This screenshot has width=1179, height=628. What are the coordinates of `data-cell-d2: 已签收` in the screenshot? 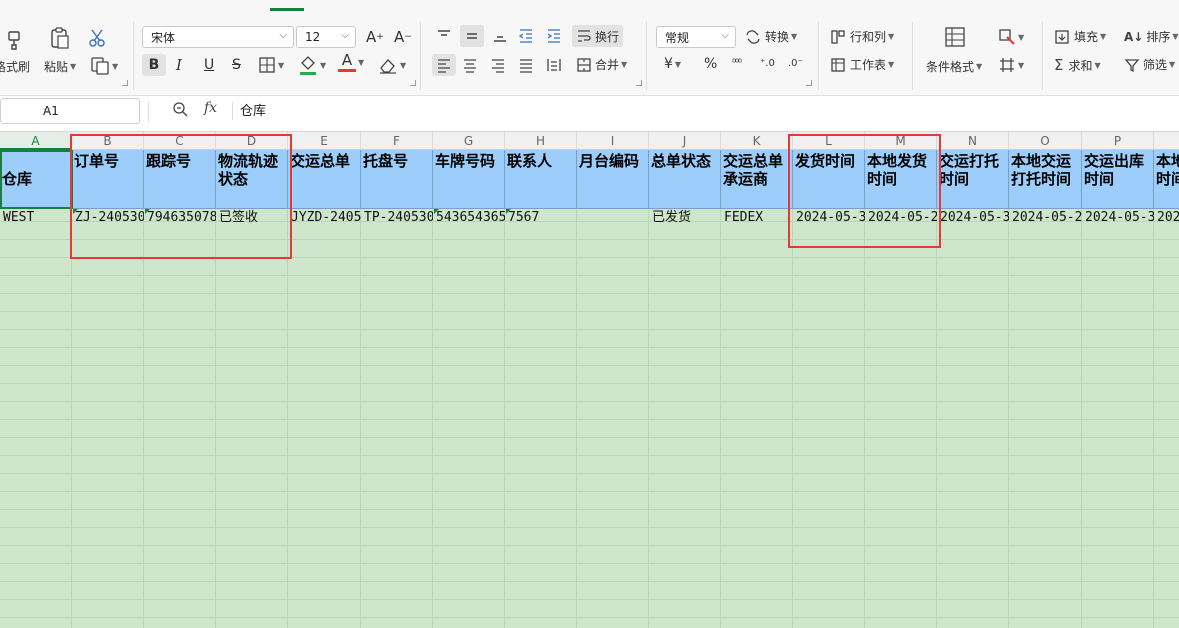 It's located at (252, 218).